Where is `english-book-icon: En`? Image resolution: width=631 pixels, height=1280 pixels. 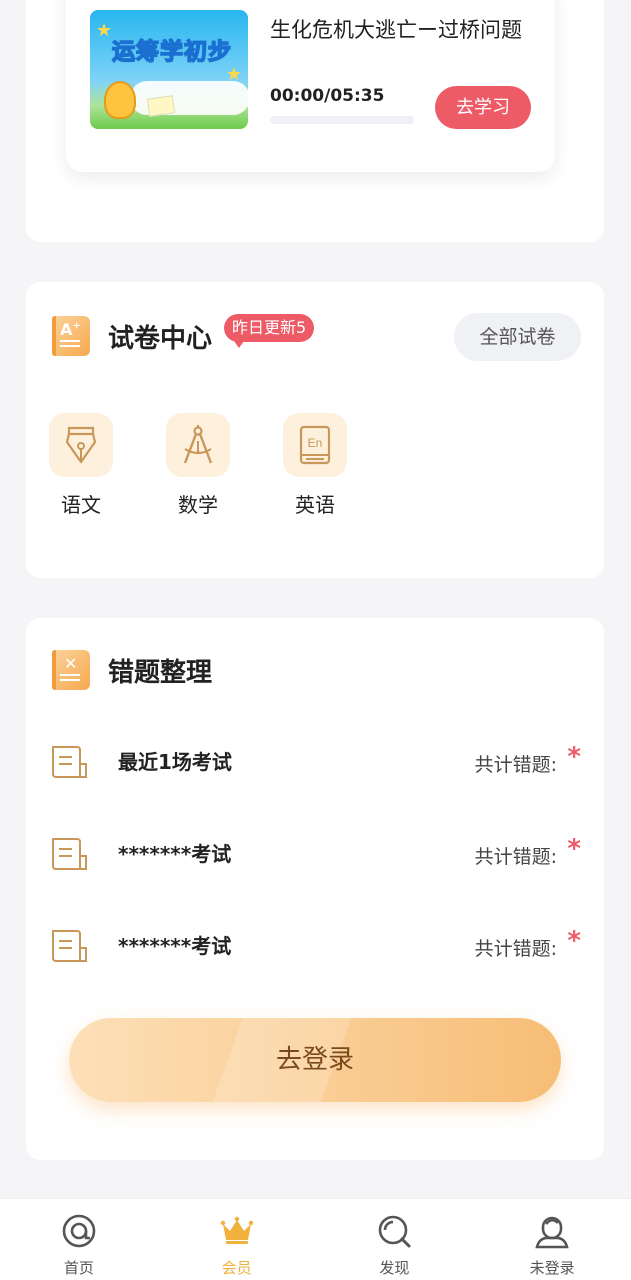 english-book-icon: En is located at coordinates (315, 445).